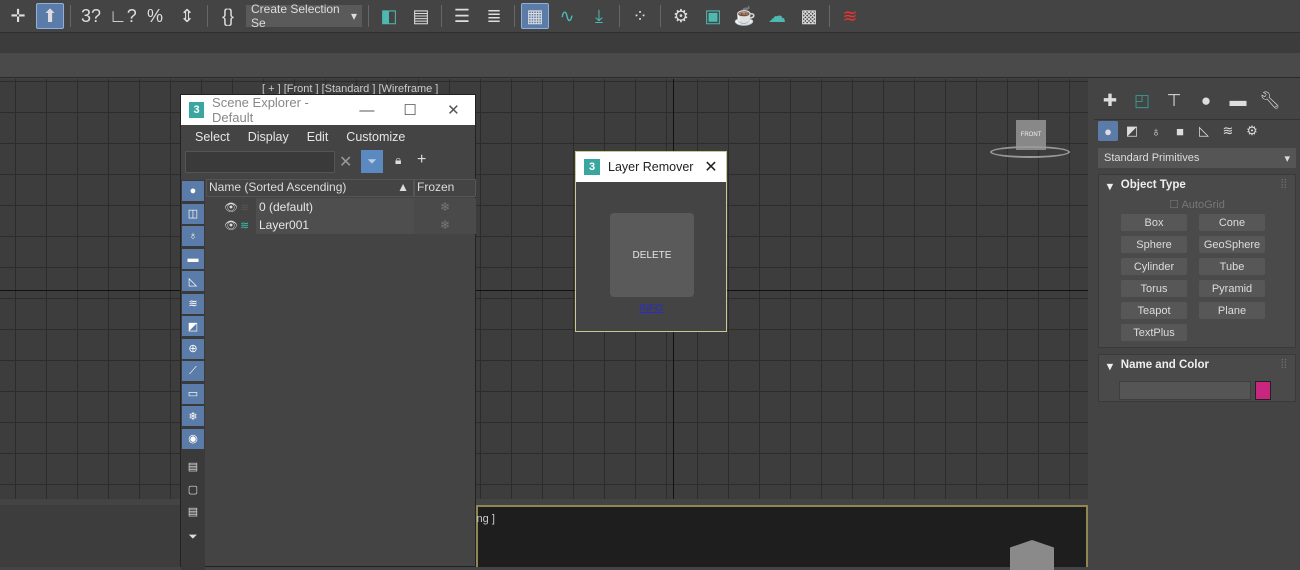  Describe the element at coordinates (341, 207) in the screenshot. I see `table-row: 👁︎ ≋ 0 (default) ❄` at that location.